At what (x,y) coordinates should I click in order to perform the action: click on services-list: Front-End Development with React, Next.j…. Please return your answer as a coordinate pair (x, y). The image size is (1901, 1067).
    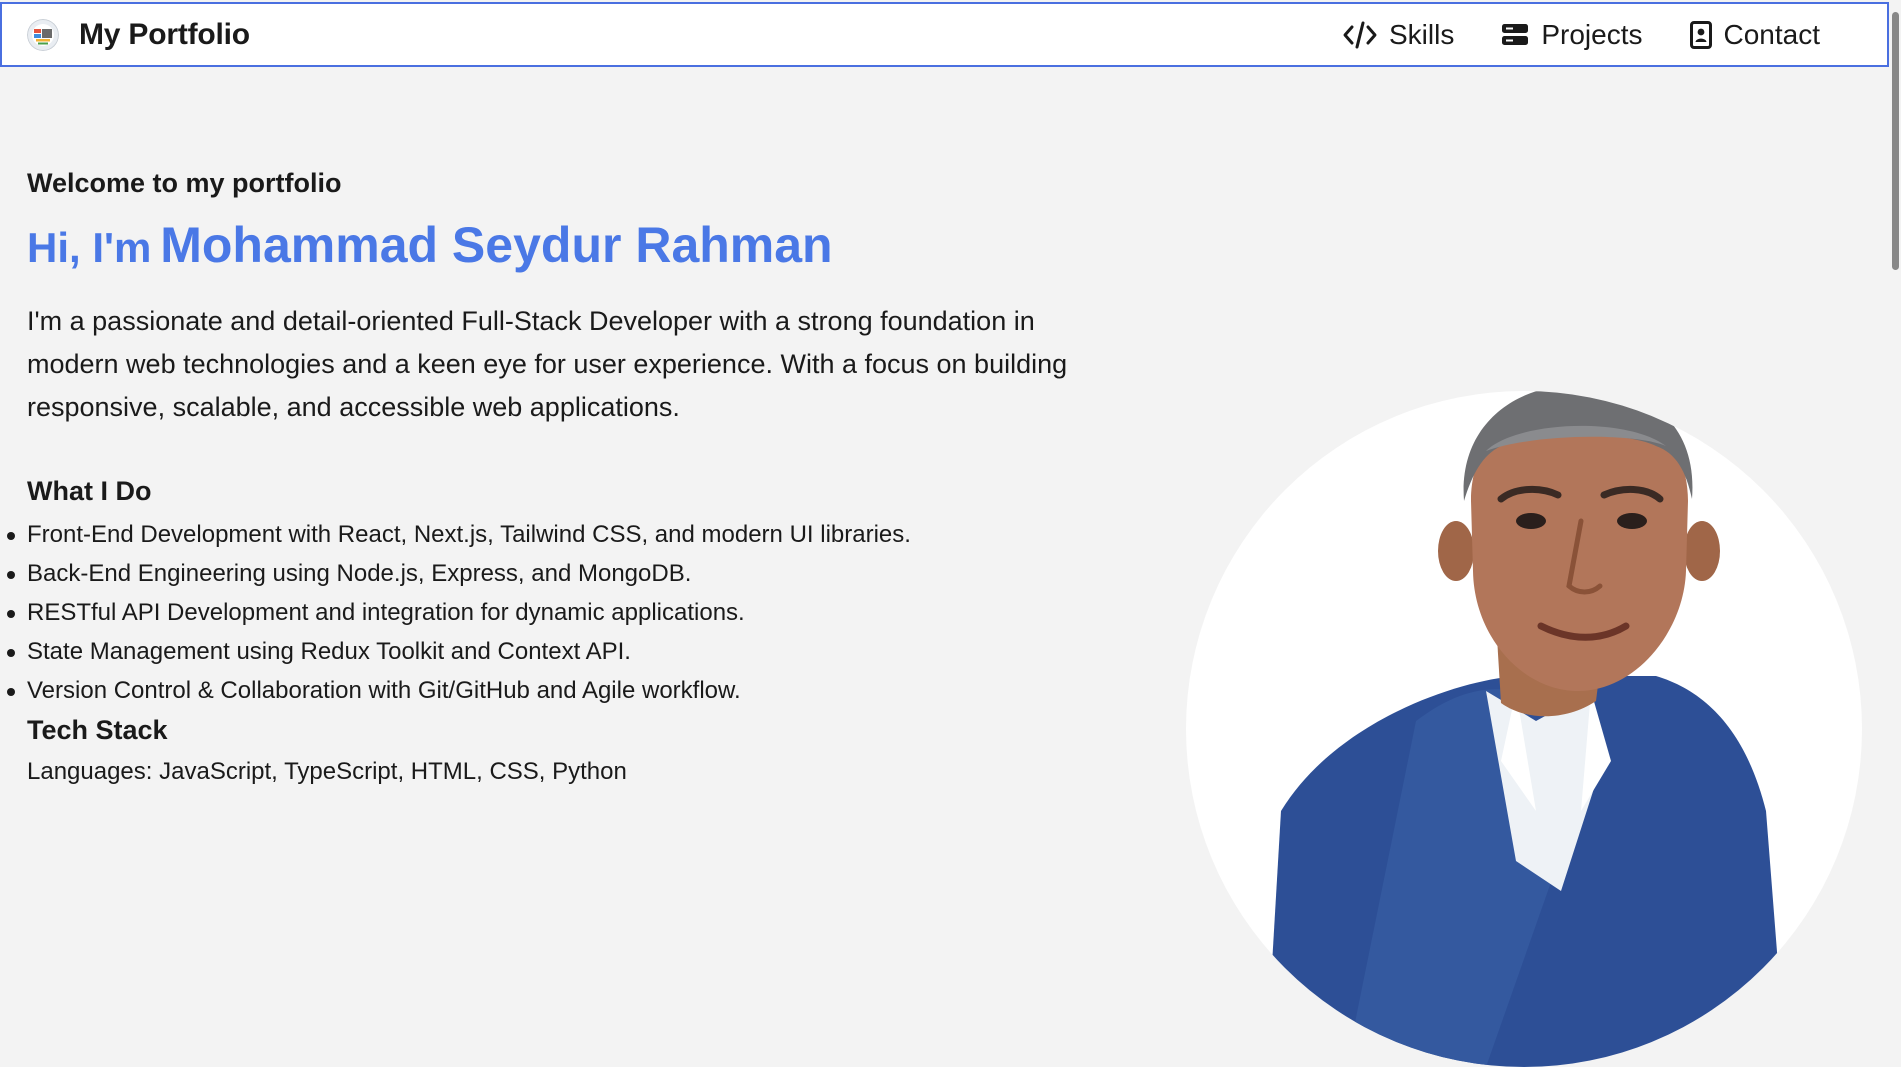
    Looking at the image, I should click on (459, 612).